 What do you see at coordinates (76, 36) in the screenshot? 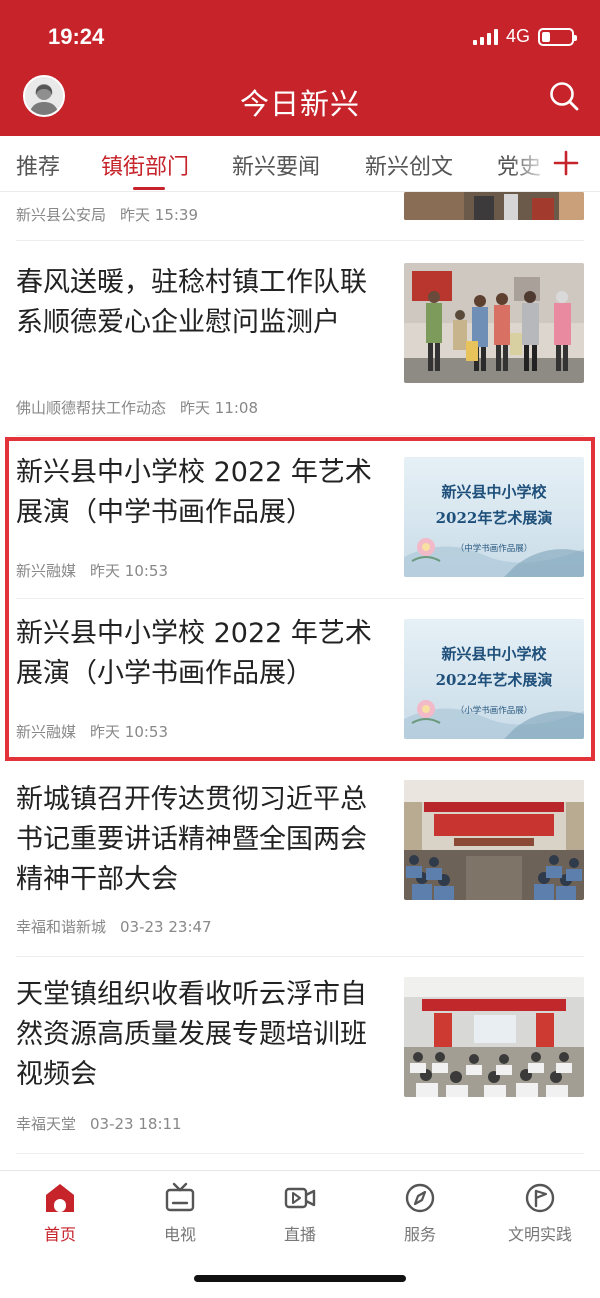
I see `status-time: 19:24` at bounding box center [76, 36].